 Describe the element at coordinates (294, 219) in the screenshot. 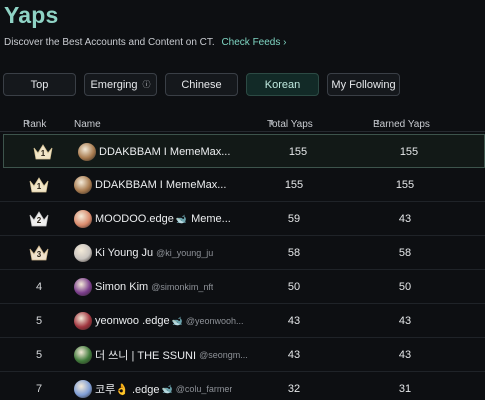

I see `total-yaps: 59` at that location.